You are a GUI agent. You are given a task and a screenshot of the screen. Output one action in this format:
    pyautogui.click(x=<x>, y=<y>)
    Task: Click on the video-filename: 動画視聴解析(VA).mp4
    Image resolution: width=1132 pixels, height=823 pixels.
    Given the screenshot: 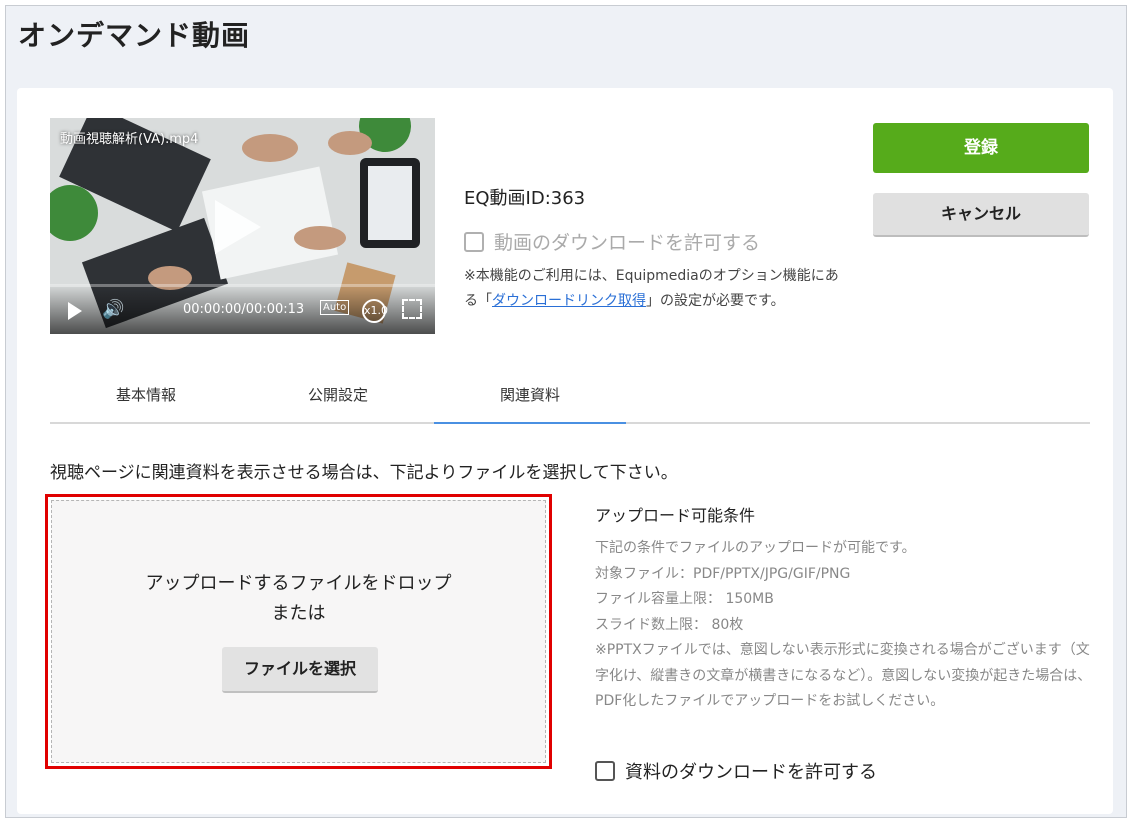 What is the action you would take?
    pyautogui.click(x=129, y=139)
    